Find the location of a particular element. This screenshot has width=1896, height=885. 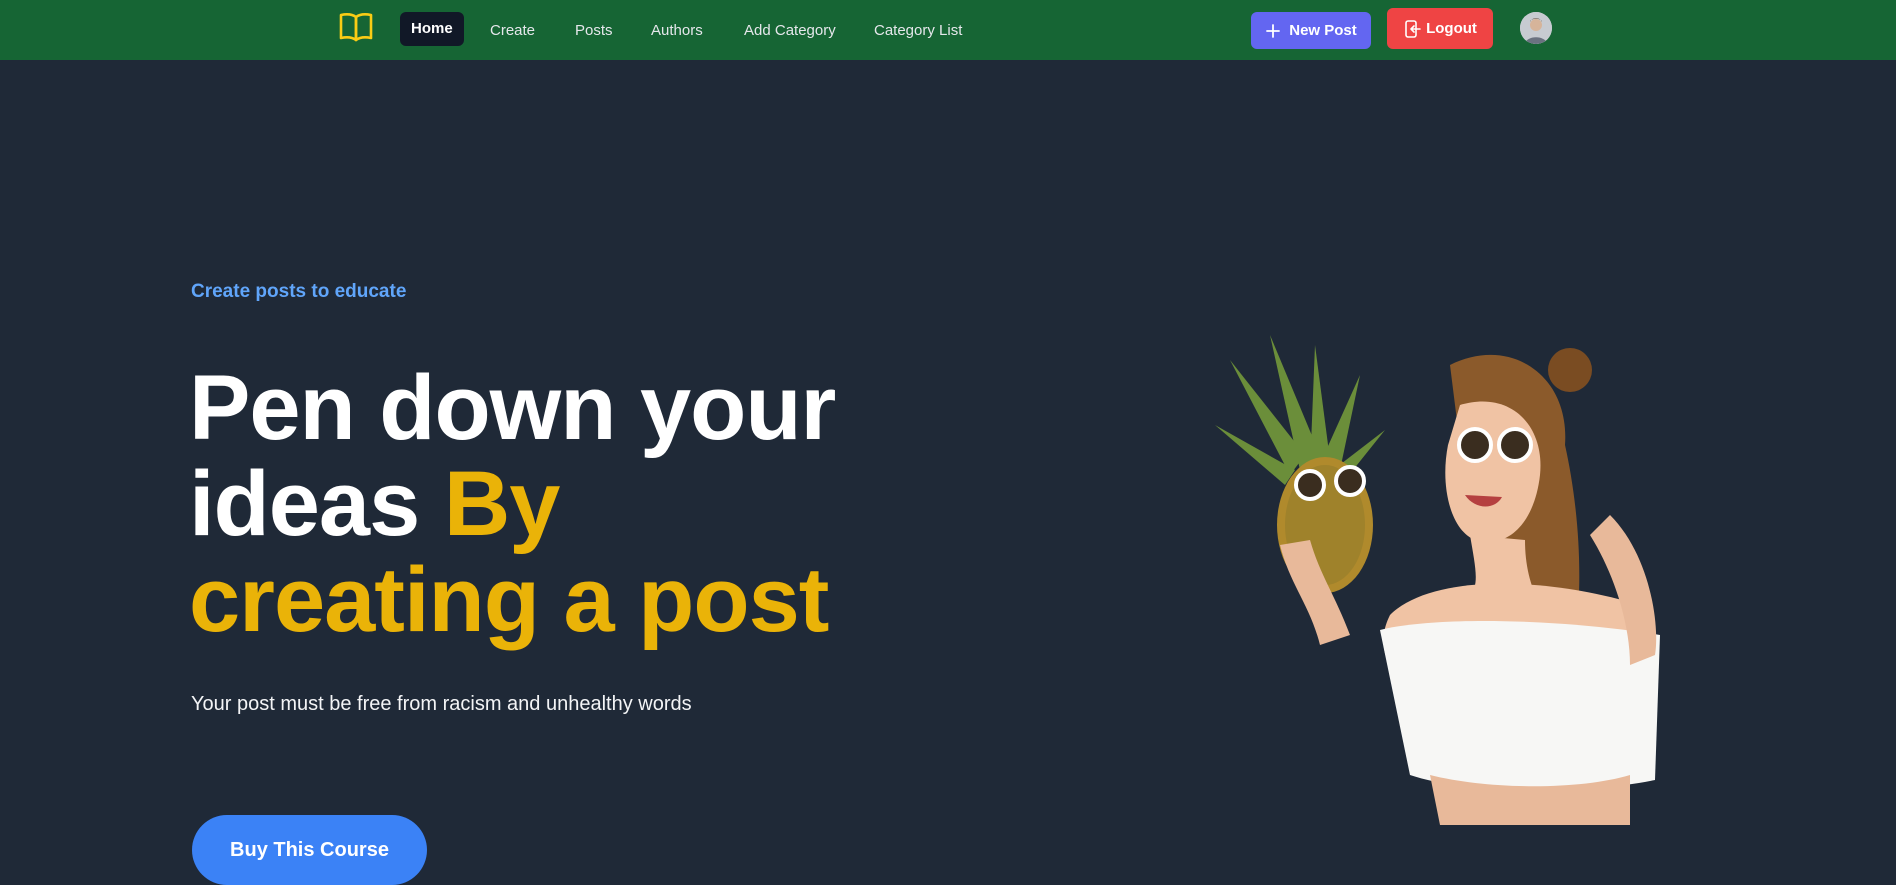

hero-woman-pineapple-image is located at coordinates (1437, 580).